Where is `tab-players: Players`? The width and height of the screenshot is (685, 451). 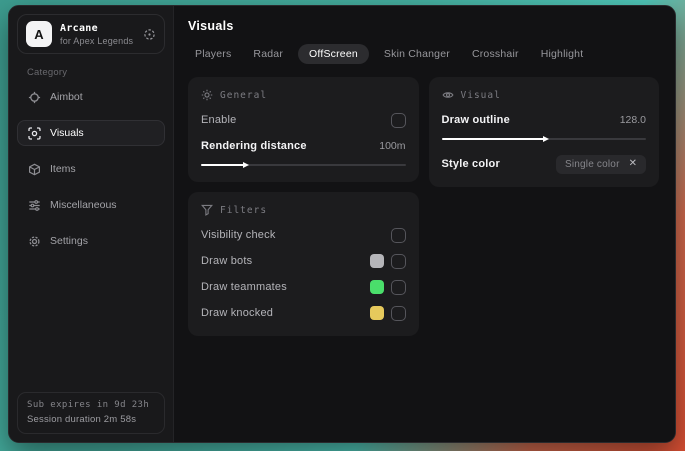
tab-players: Players is located at coordinates (213, 54).